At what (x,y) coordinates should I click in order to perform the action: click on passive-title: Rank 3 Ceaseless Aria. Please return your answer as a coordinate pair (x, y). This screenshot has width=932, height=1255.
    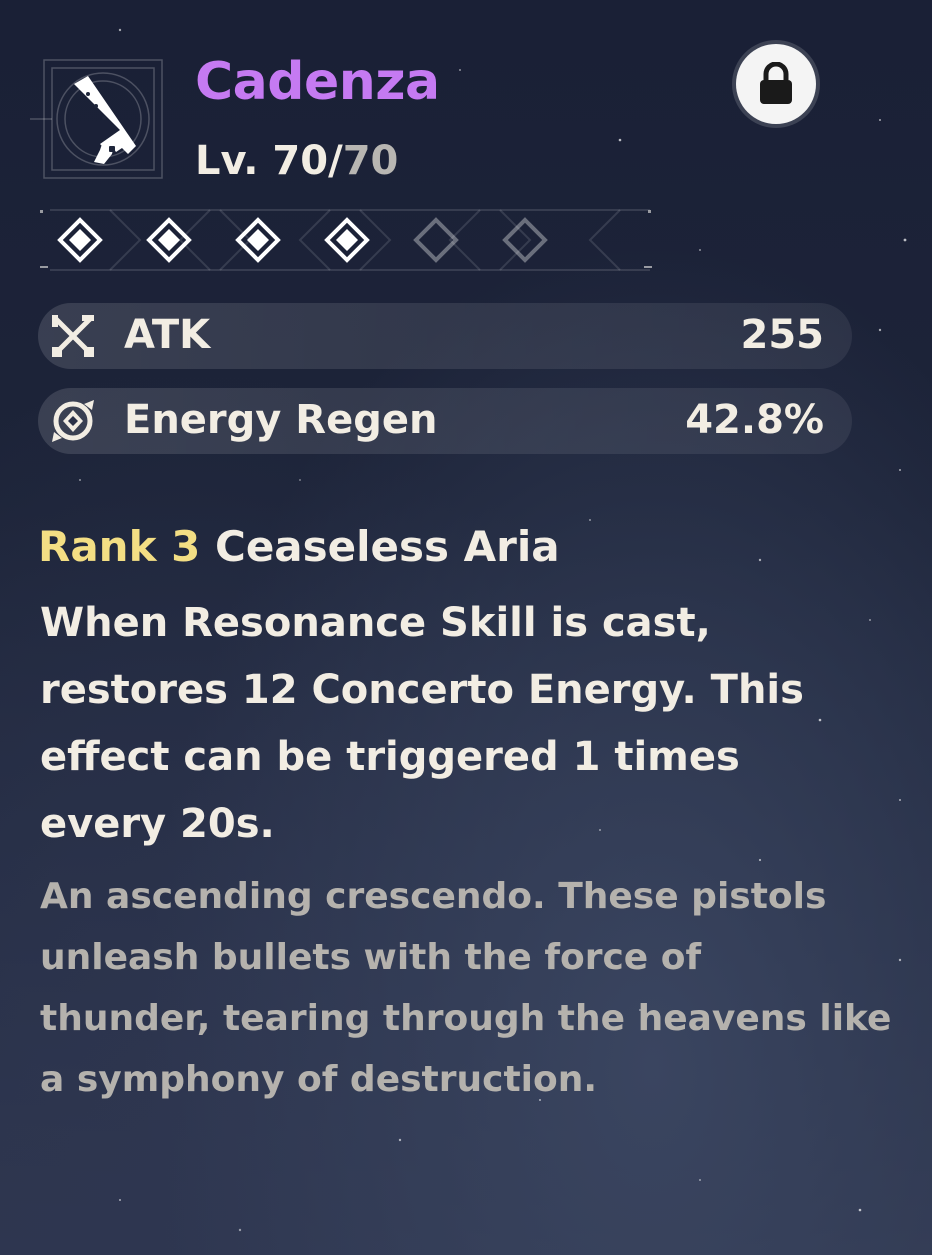
    Looking at the image, I should click on (299, 546).